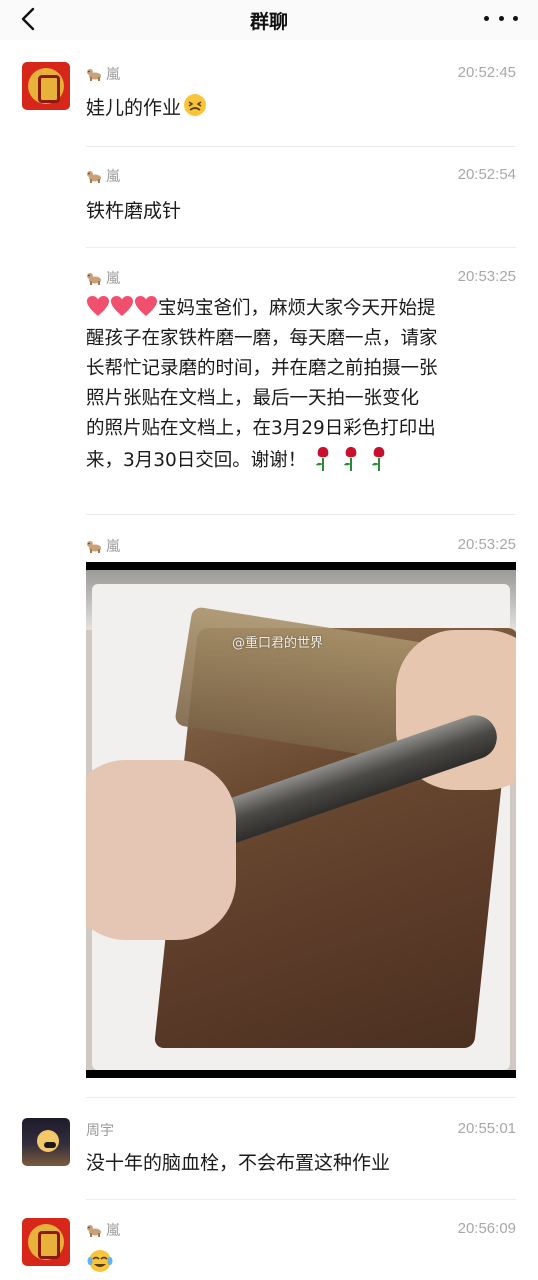 Image resolution: width=538 pixels, height=1280 pixels. What do you see at coordinates (486, 72) in the screenshot?
I see `message-timestamp: 20:52:45` at bounding box center [486, 72].